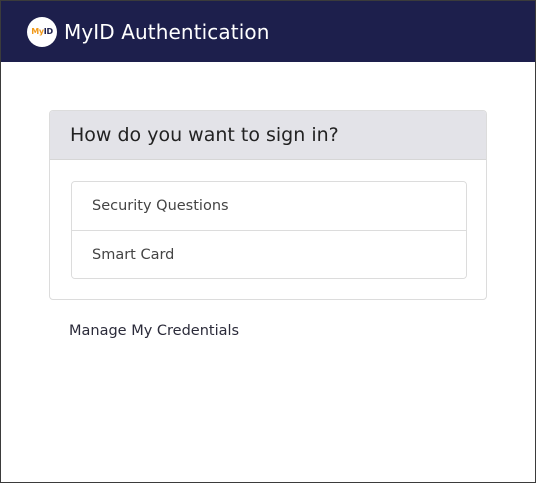 This screenshot has height=483, width=536. What do you see at coordinates (167, 31) in the screenshot?
I see `app-title: MyID Authentication` at bounding box center [167, 31].